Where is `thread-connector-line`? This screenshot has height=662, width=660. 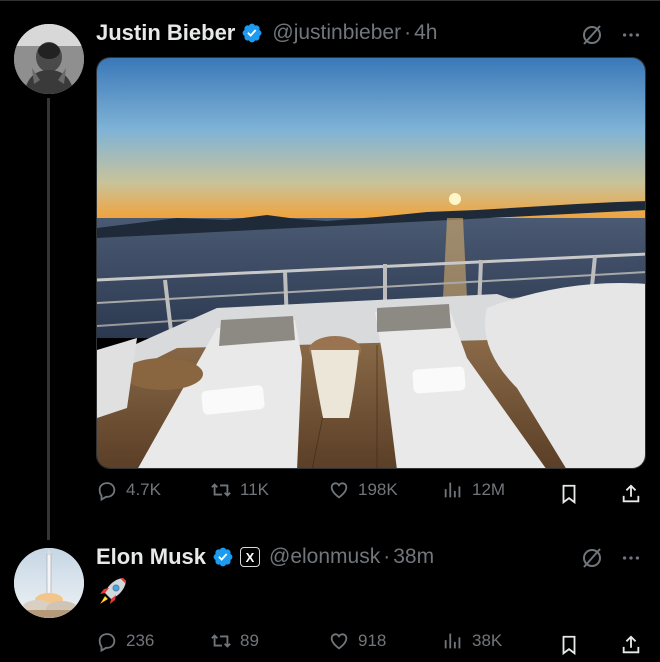 thread-connector-line is located at coordinates (48, 319).